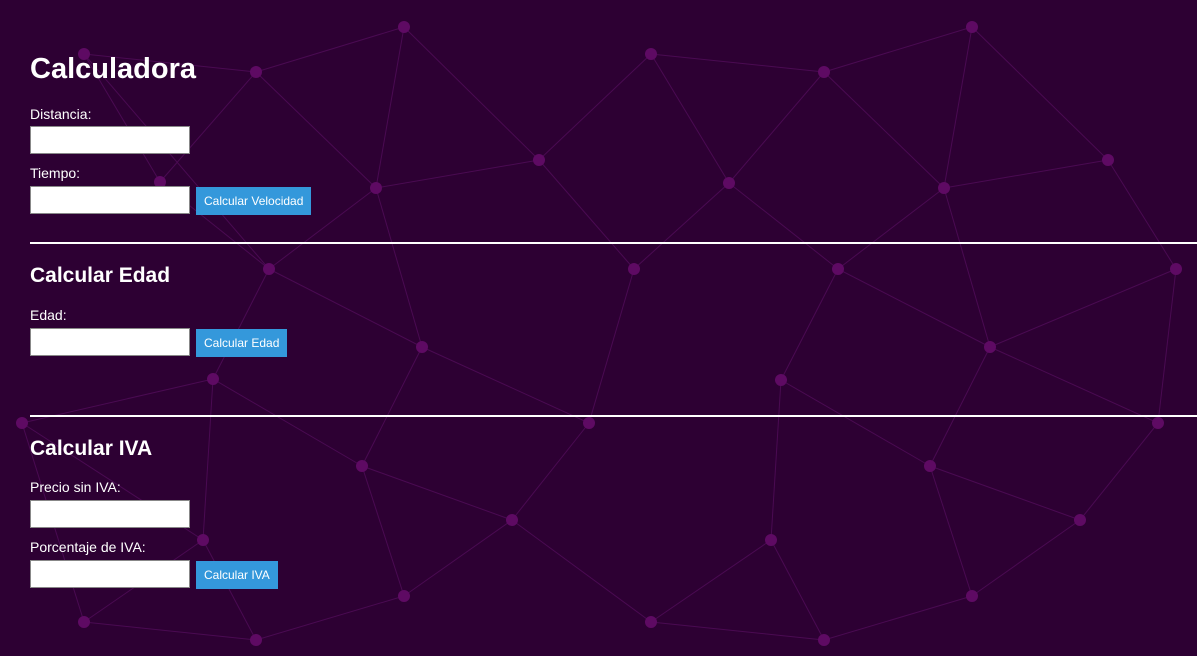  I want to click on calcular-edad-button: Calcular Edad, so click(242, 343).